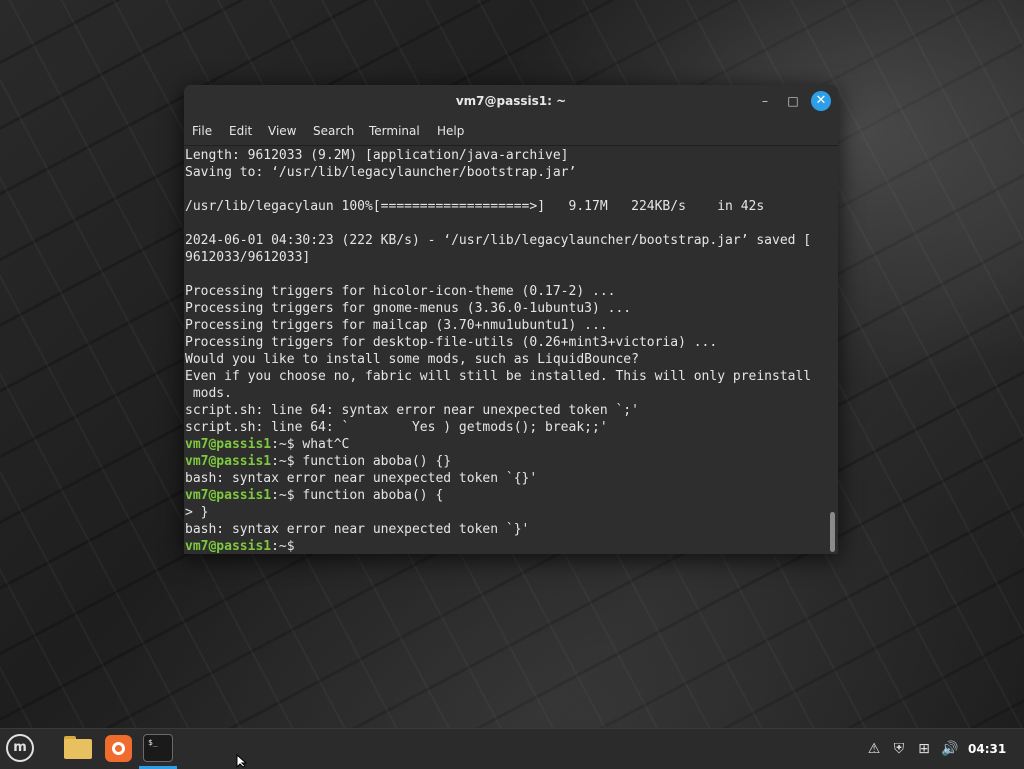 The width and height of the screenshot is (1024, 769). I want to click on firefox-icon, so click(118, 748).